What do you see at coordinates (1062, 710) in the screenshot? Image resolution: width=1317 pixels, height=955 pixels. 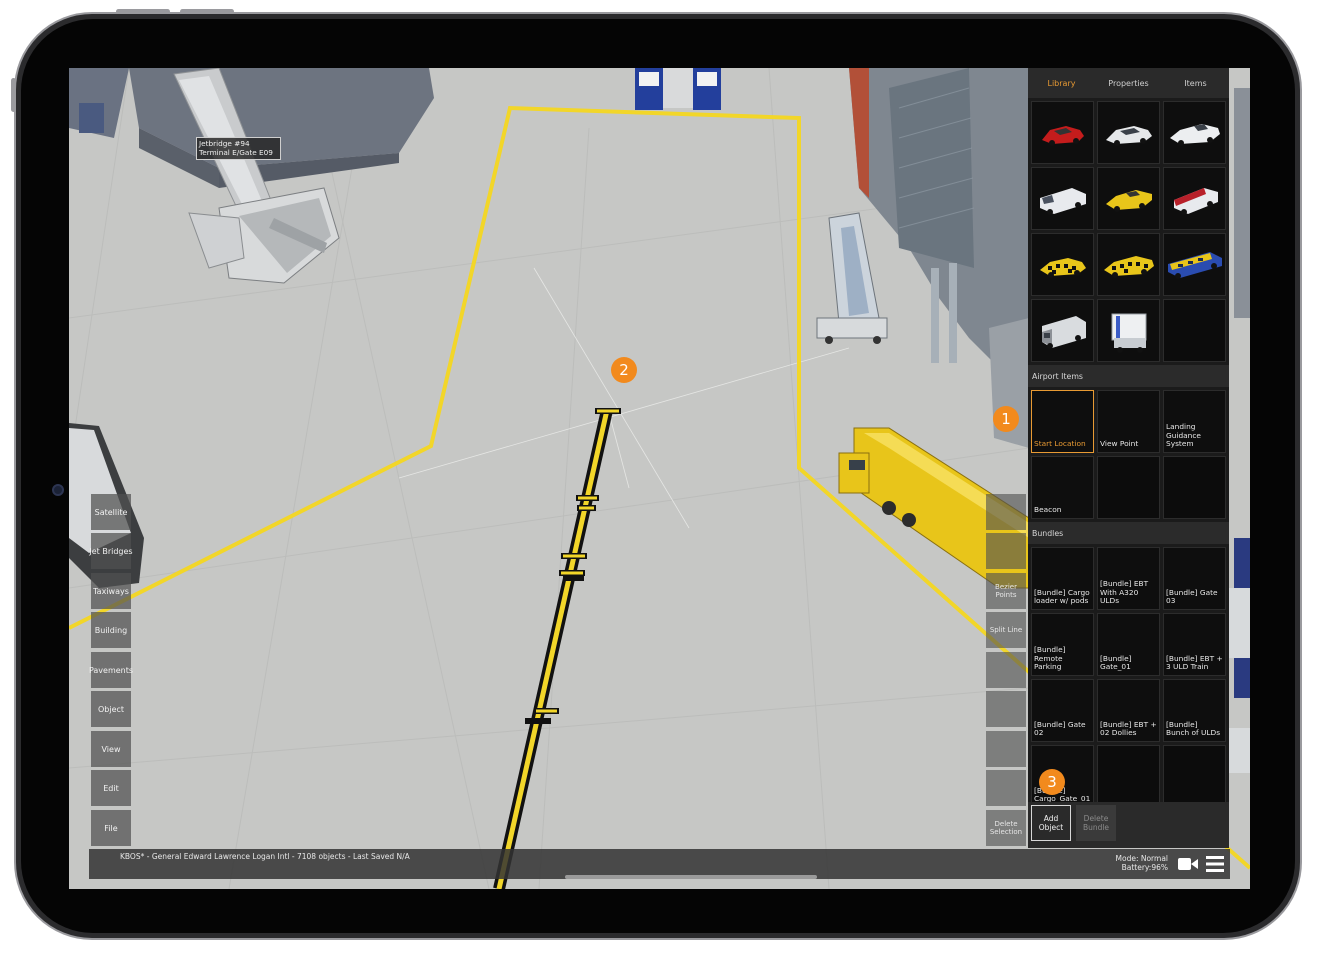 I see `bundle-tile: [Bundle] Gate 02` at bounding box center [1062, 710].